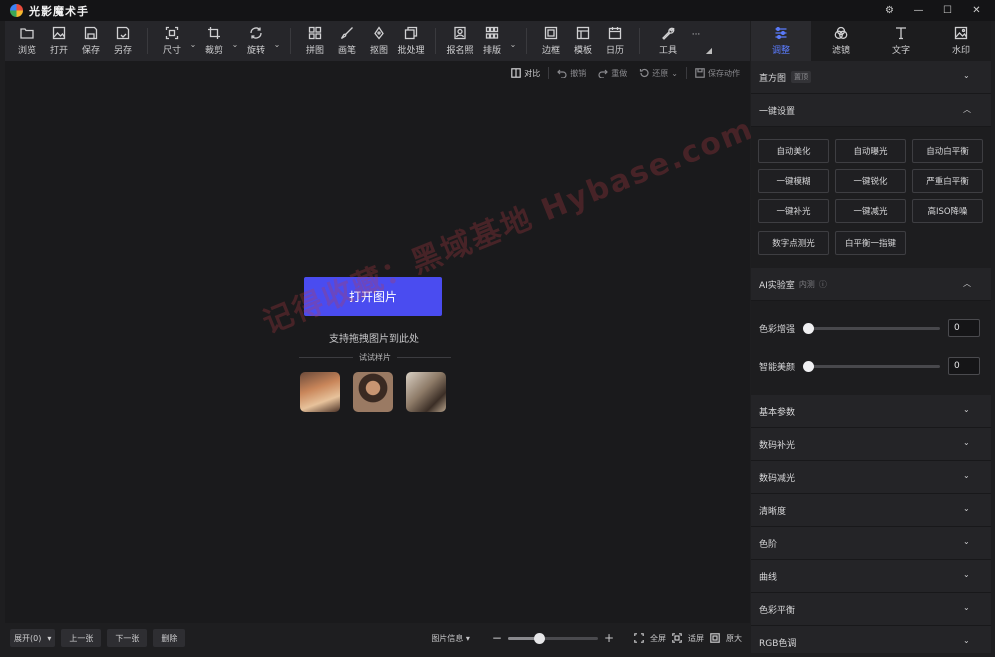 This screenshot has height=657, width=995. I want to click on high-iso-denoise-button: 高ISO降噪, so click(947, 211).